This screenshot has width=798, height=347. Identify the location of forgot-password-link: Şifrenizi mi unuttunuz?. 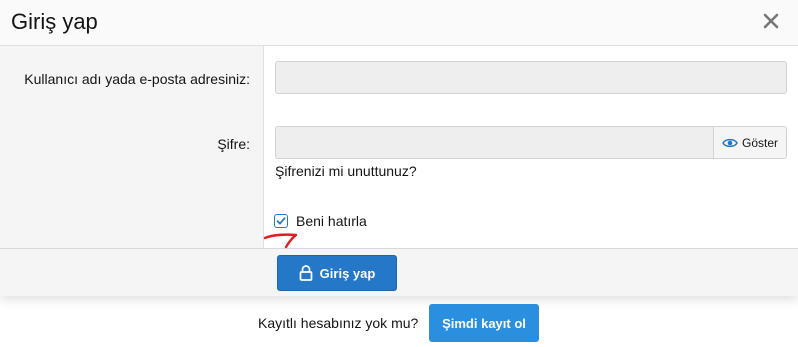
(346, 171).